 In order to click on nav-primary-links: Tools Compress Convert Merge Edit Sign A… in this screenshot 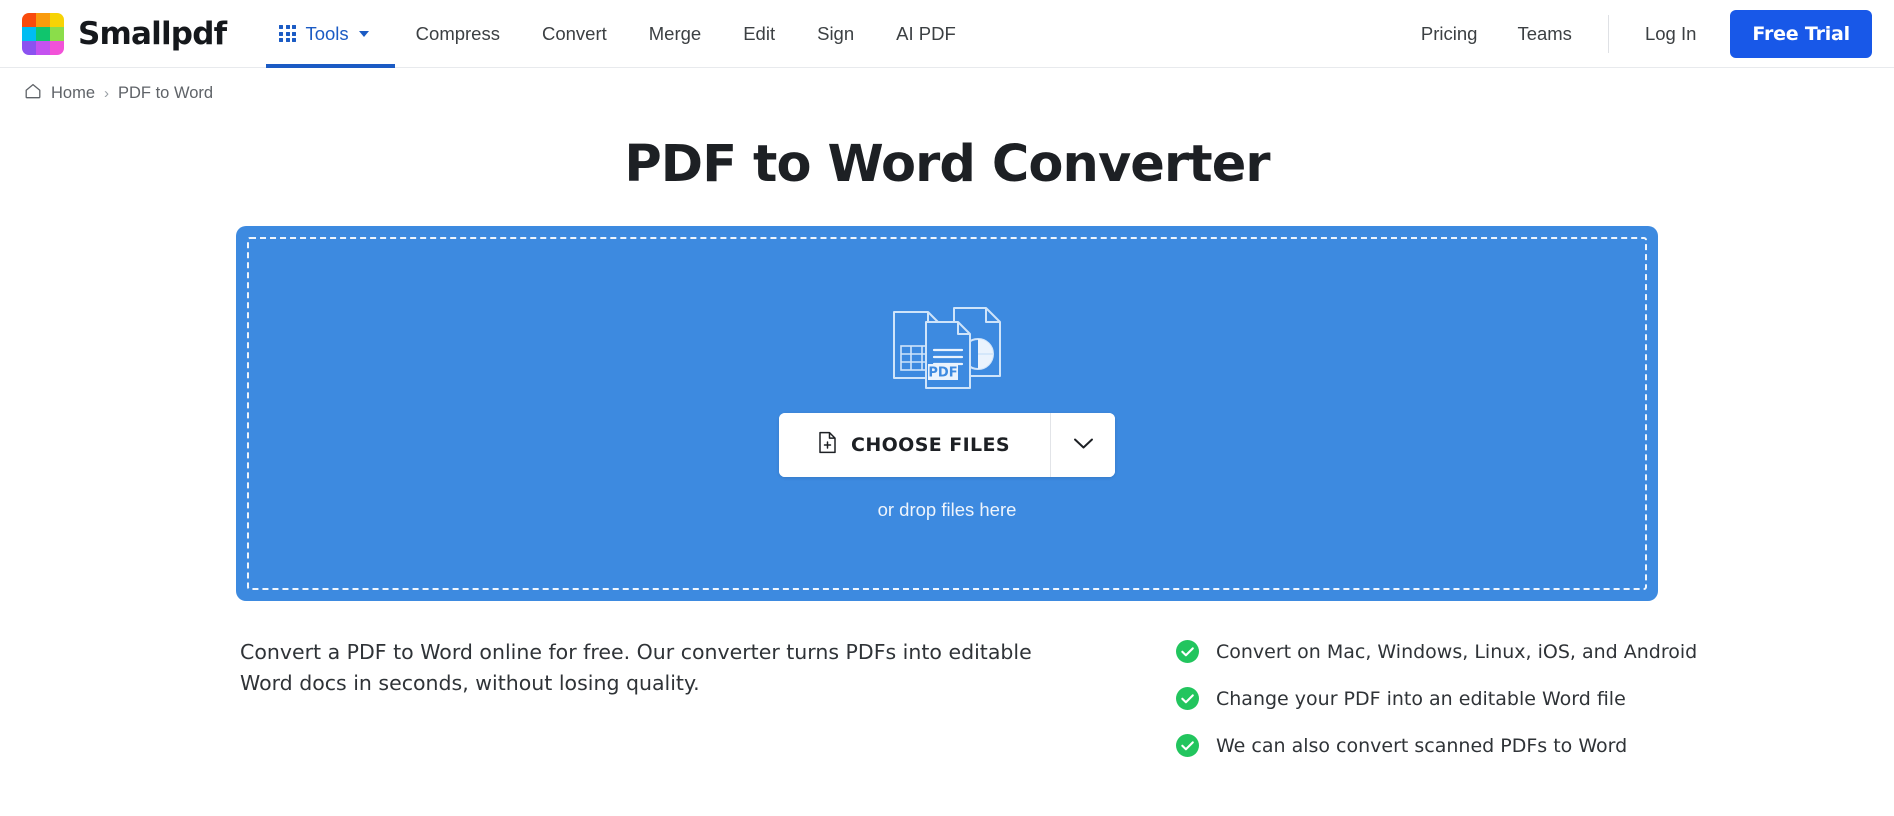, I will do `click(621, 34)`.